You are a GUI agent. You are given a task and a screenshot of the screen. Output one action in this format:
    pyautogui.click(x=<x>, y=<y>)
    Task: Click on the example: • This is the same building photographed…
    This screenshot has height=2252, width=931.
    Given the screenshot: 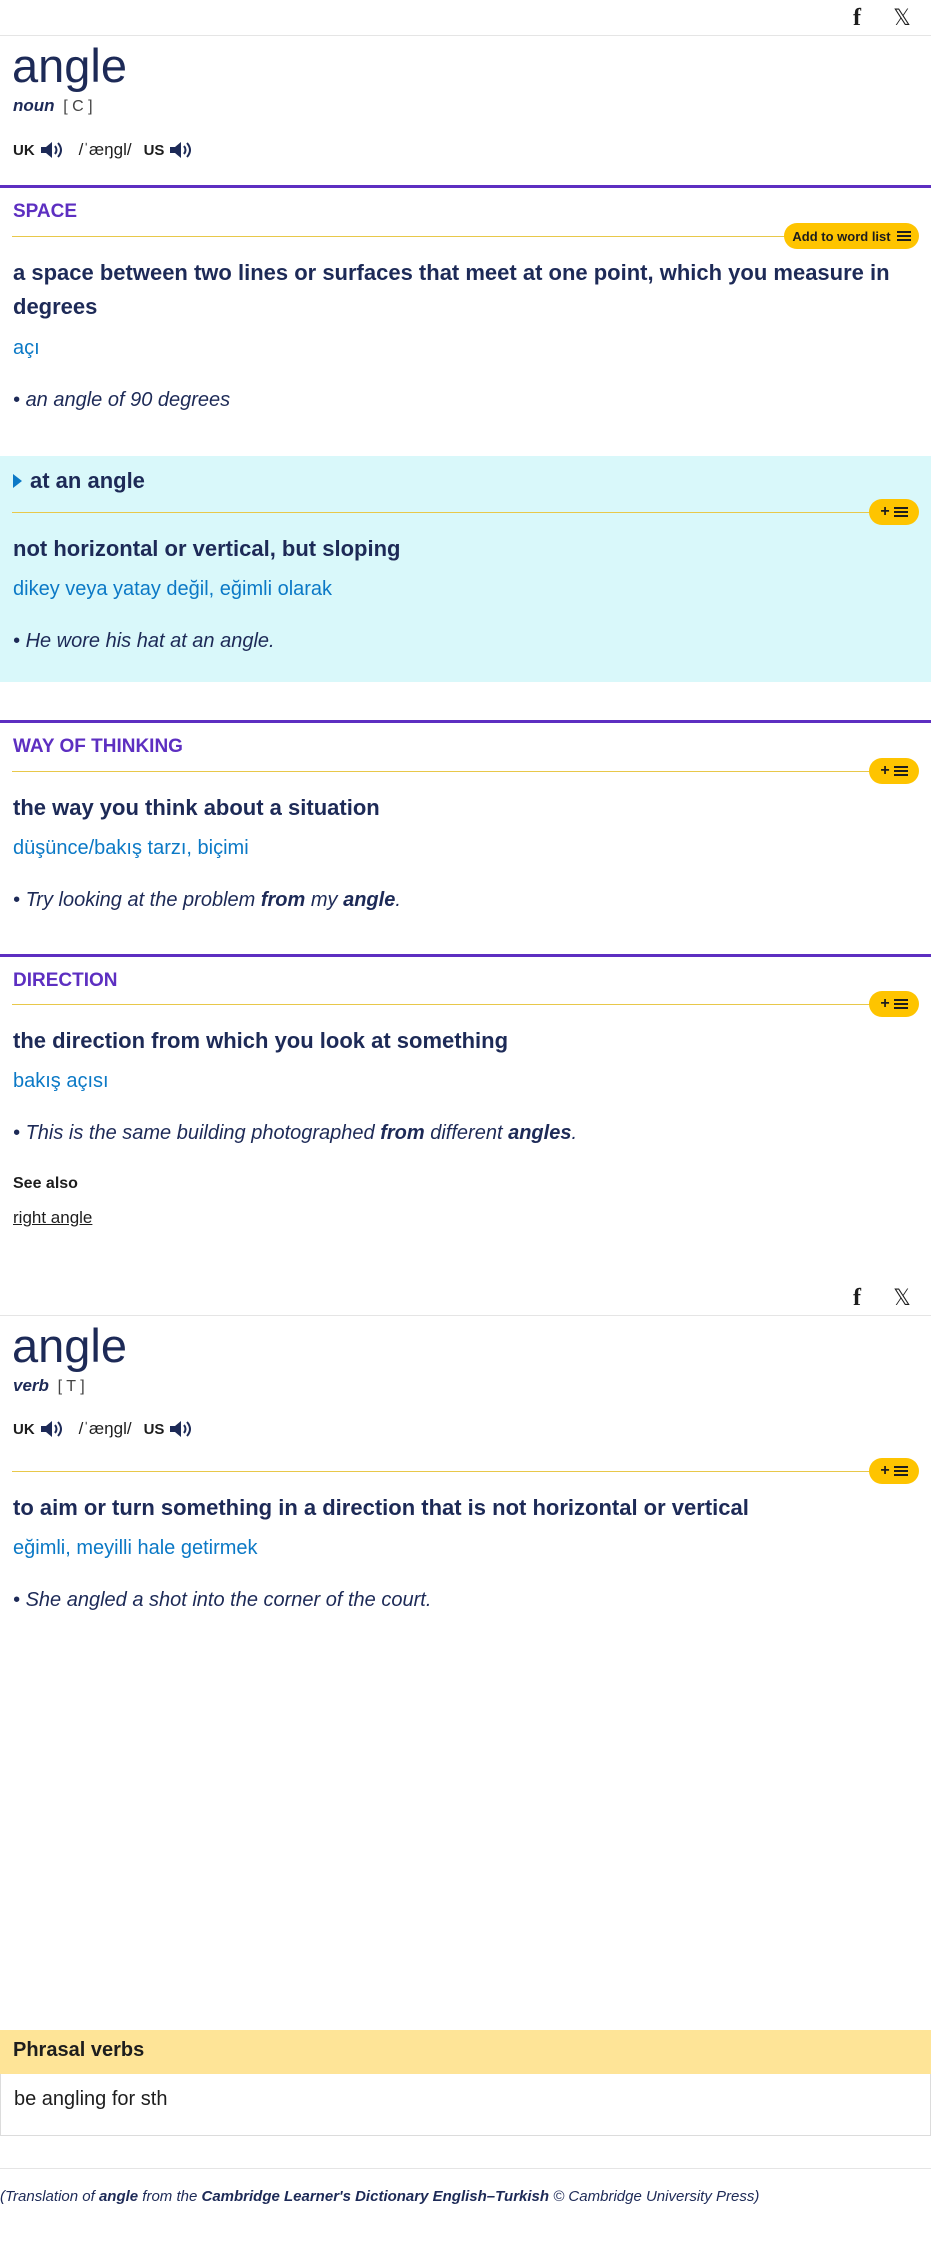 What is the action you would take?
    pyautogui.click(x=295, y=1133)
    